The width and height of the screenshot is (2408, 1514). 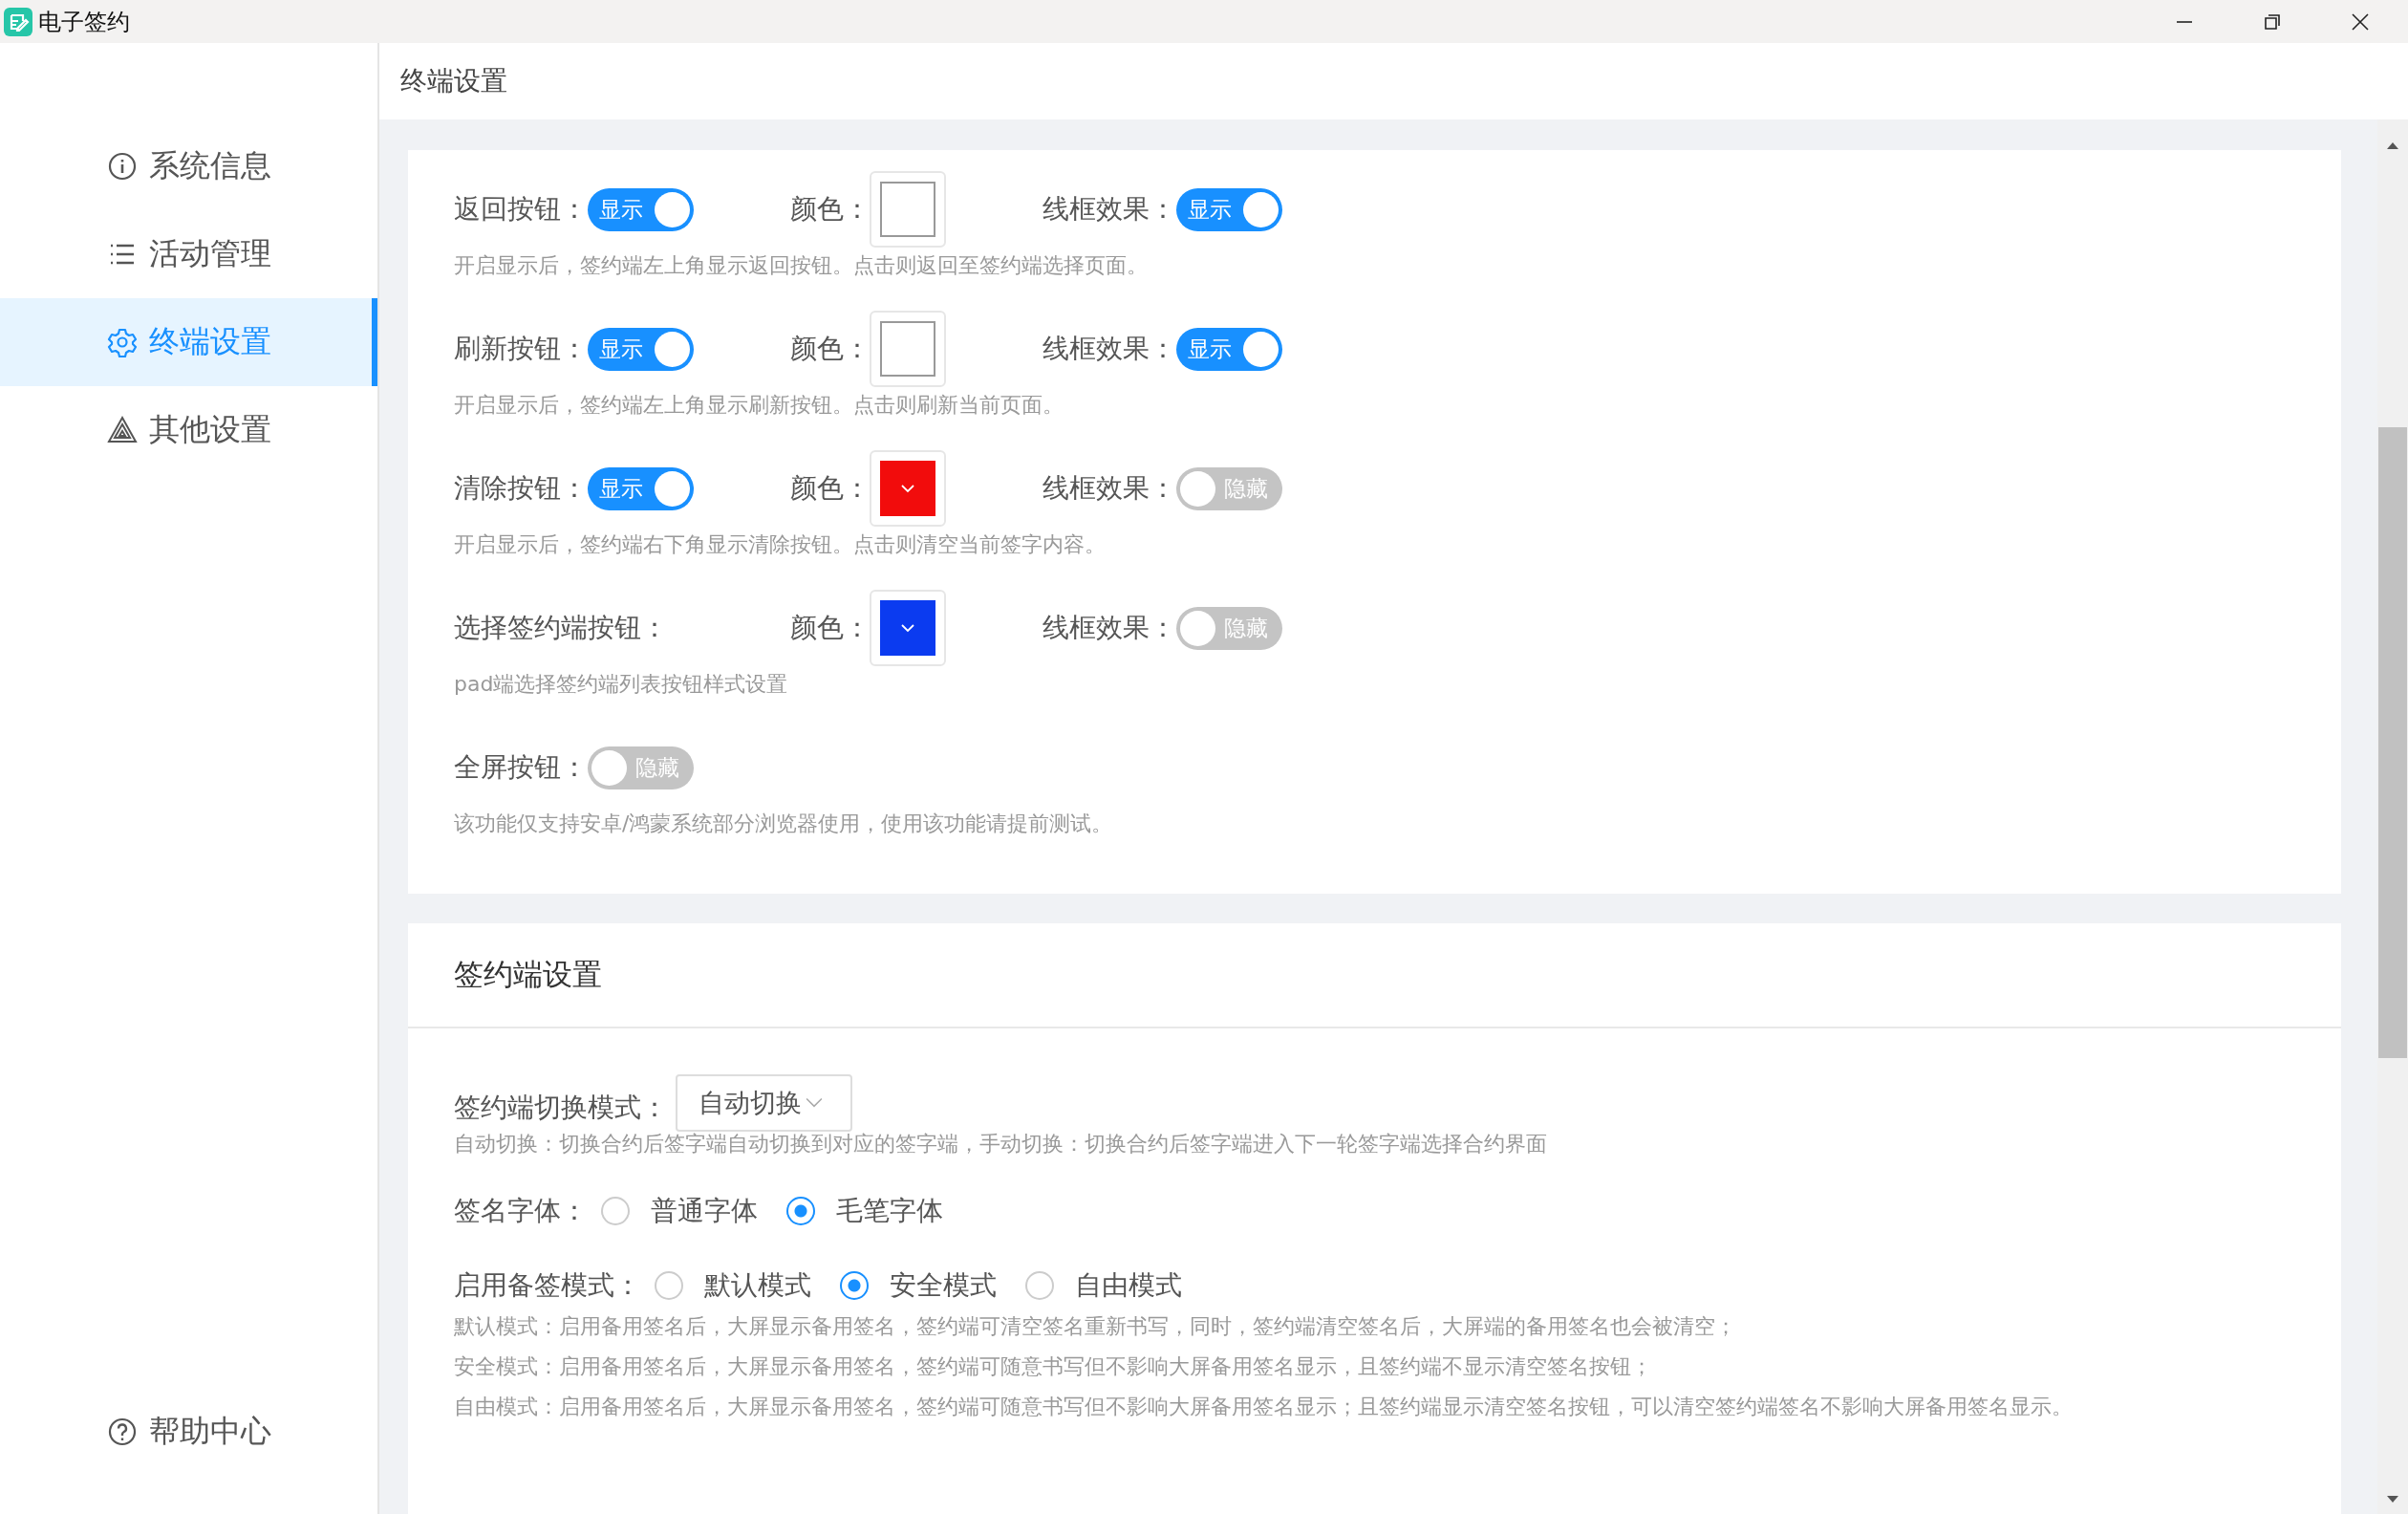 What do you see at coordinates (2393, 1499) in the screenshot?
I see `scroll-down-icon` at bounding box center [2393, 1499].